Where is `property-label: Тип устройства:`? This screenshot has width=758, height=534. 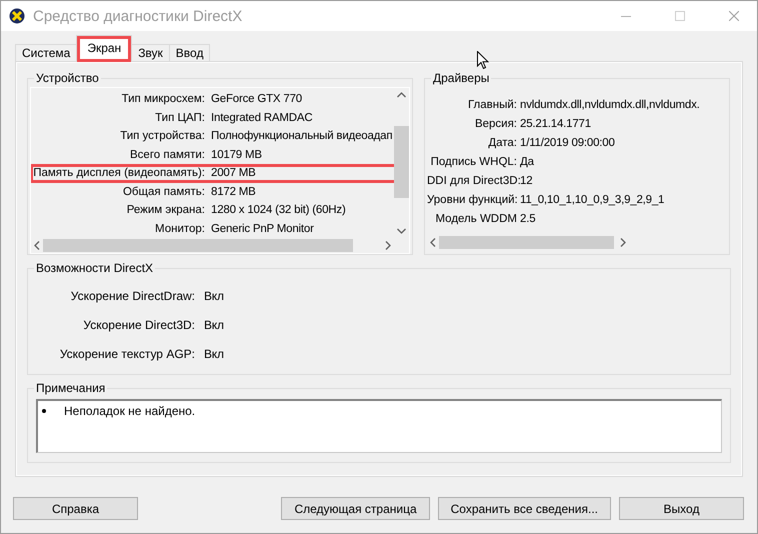
property-label: Тип устройства: is located at coordinates (162, 136).